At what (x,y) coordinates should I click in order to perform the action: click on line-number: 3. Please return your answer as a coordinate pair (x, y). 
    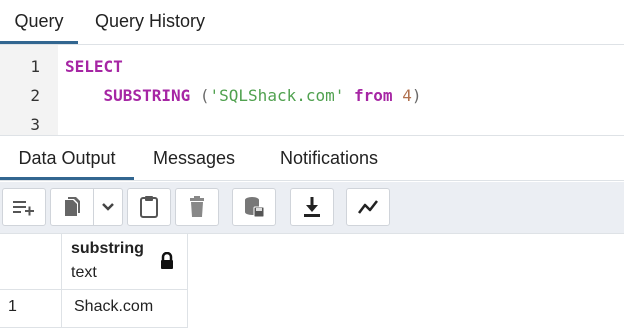
    Looking at the image, I should click on (35, 124).